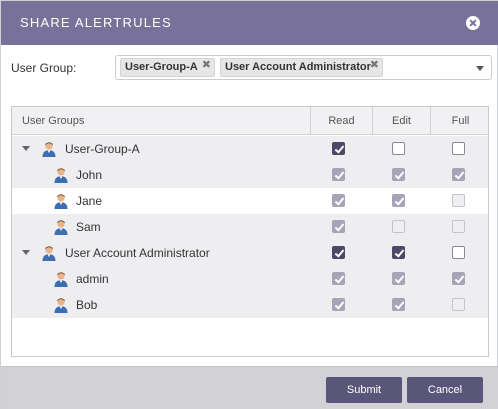 The image size is (498, 409). Describe the element at coordinates (250, 227) in the screenshot. I see `table-row: Sam` at that location.